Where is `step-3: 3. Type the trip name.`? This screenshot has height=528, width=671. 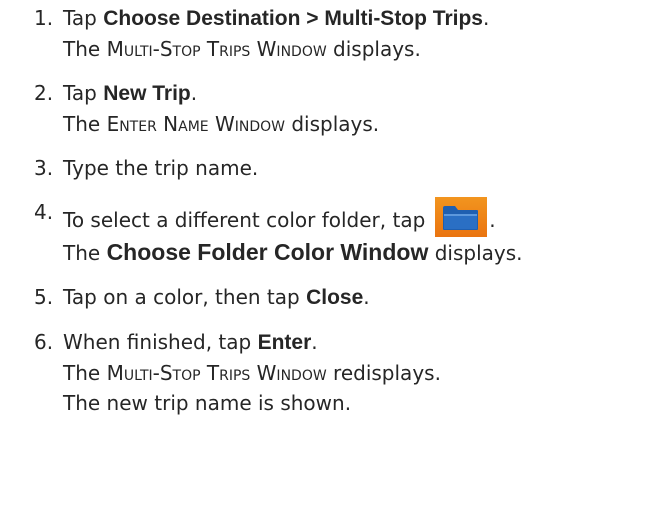
step-3: 3. Type the trip name. is located at coordinates (352, 168).